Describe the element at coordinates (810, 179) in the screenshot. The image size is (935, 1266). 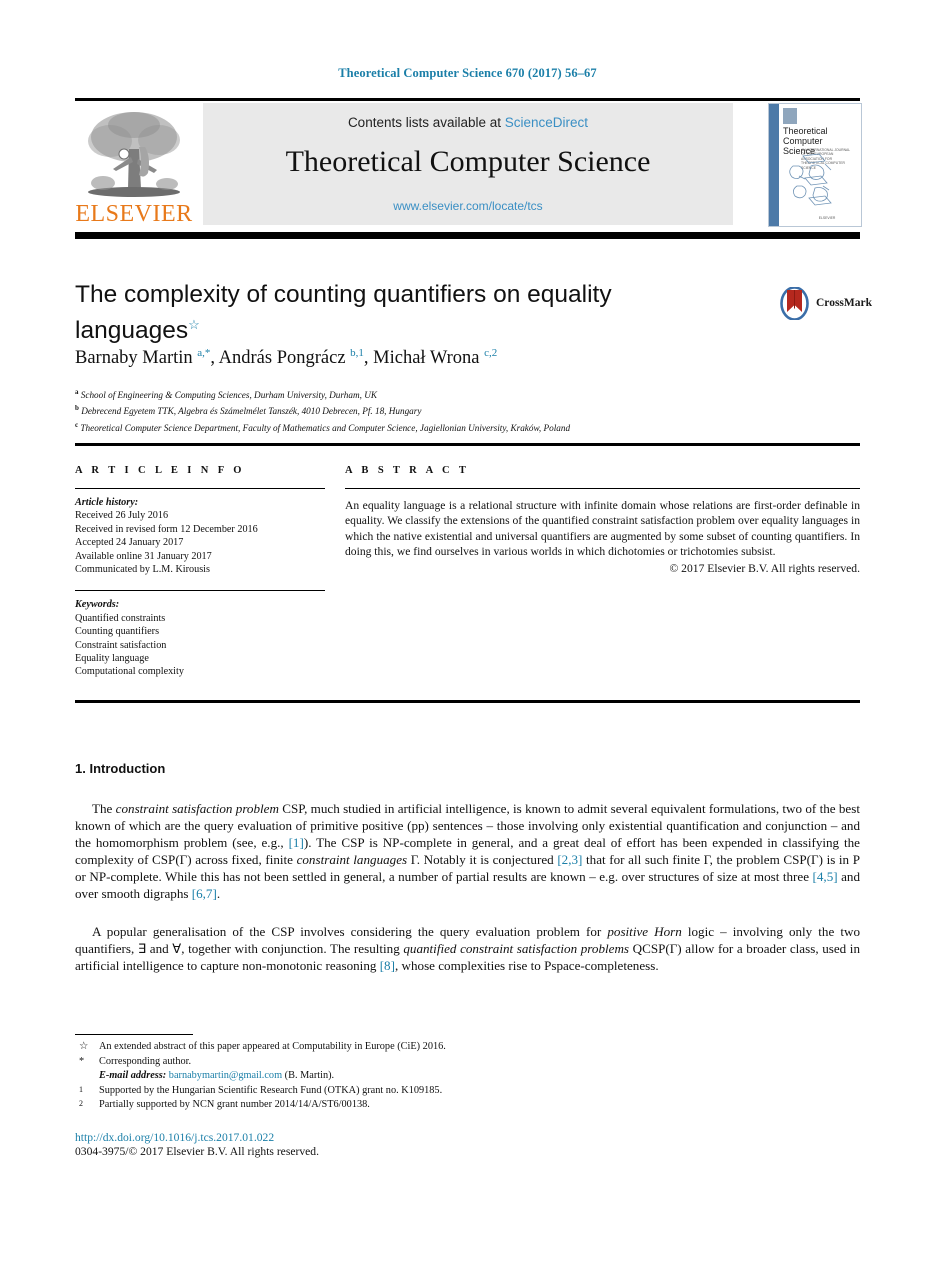
I see `cover-graph-artwork` at that location.